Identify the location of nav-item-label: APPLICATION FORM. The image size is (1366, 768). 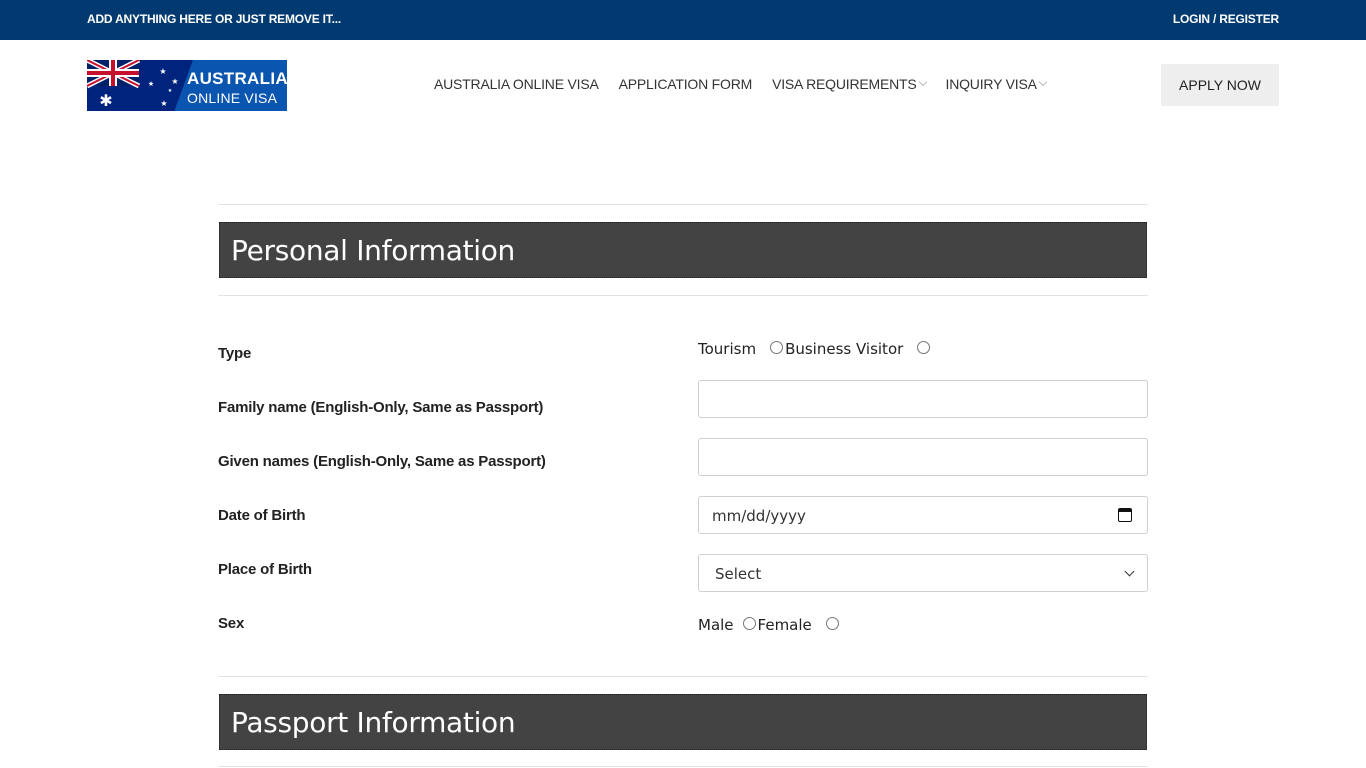
(685, 84).